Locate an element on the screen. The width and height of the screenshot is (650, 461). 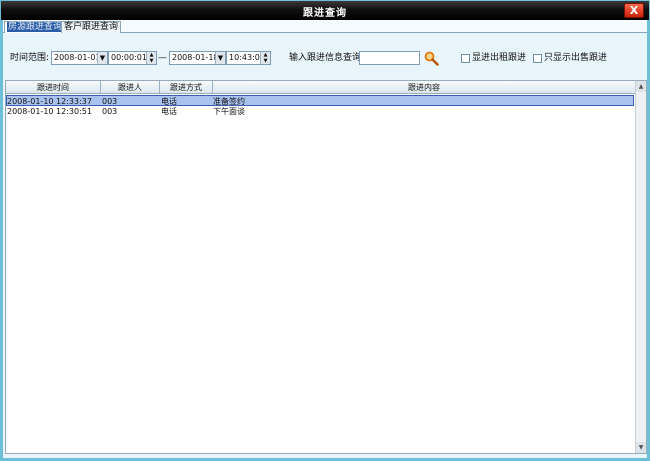
only-rent-checkbox is located at coordinates (465, 58).